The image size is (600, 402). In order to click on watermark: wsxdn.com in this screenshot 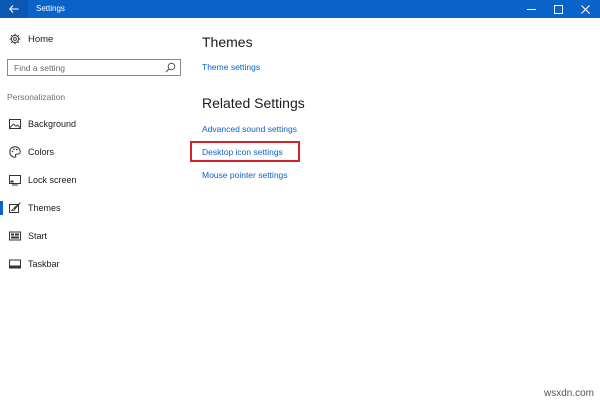, I will do `click(568, 393)`.